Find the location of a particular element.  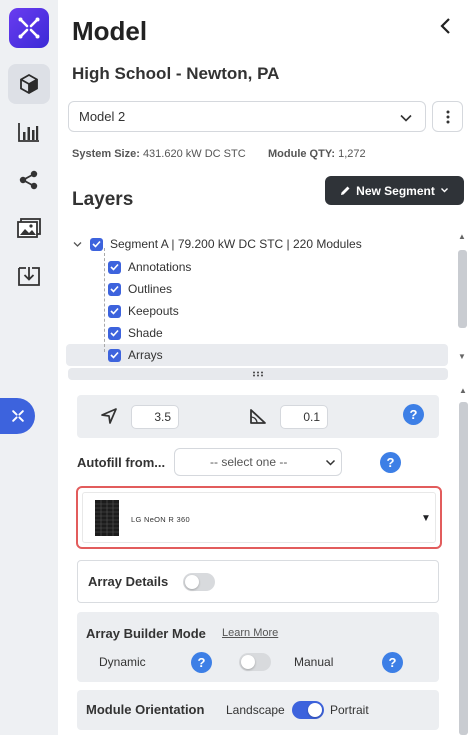

tilt-angle-icon is located at coordinates (258, 416).